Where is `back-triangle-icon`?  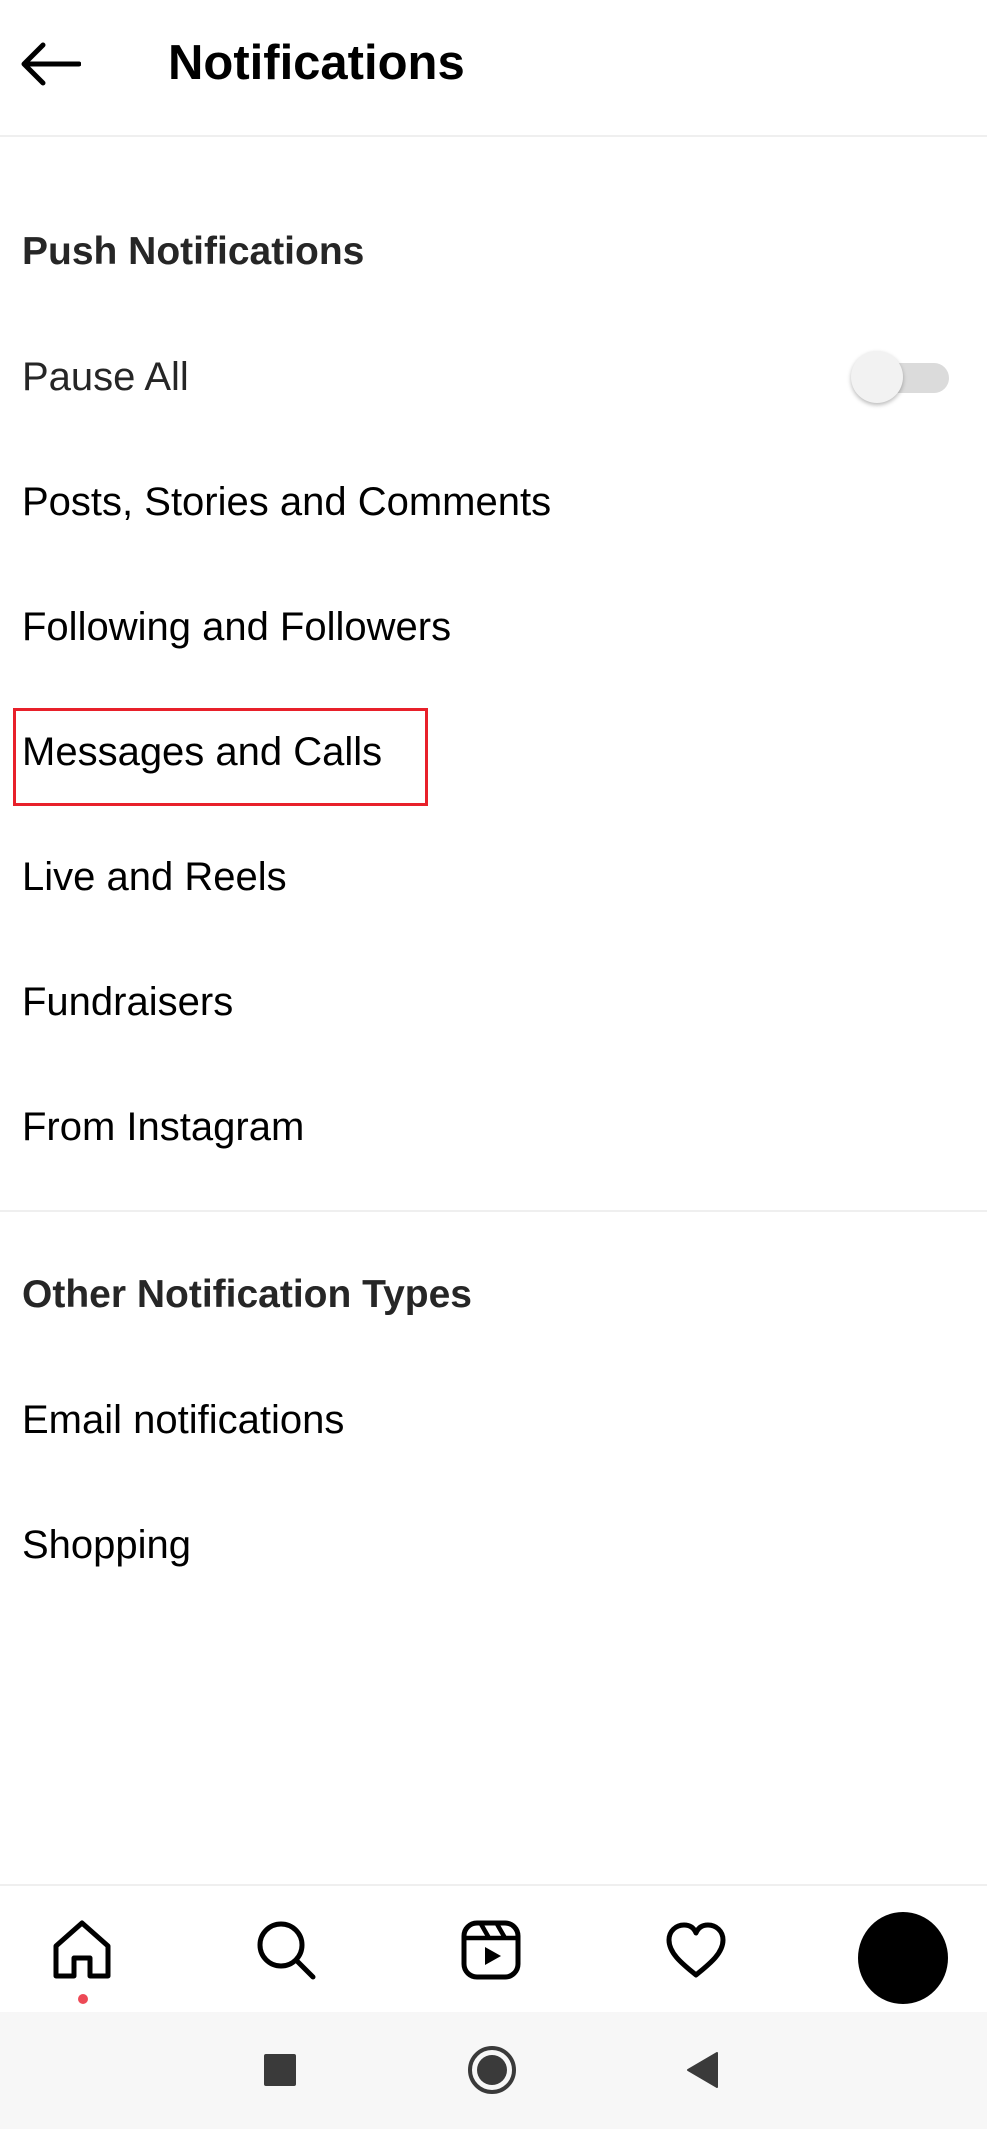 back-triangle-icon is located at coordinates (702, 2070).